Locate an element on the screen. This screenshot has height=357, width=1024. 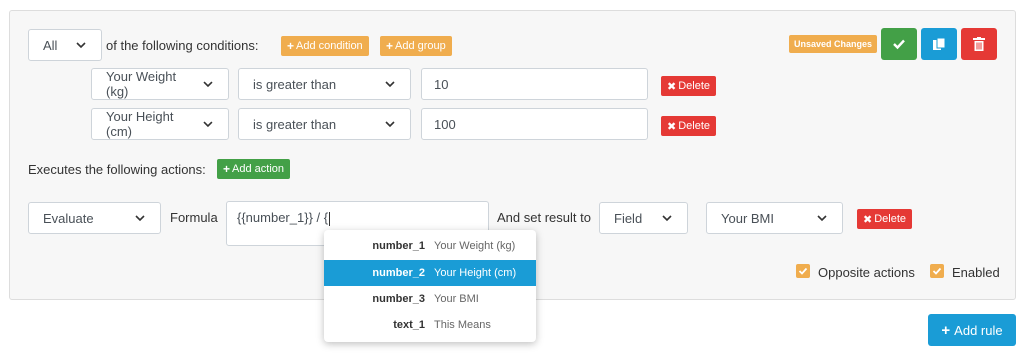
autocomplete-item-number-1: number_1 Your Weight (kg) is located at coordinates (430, 246).